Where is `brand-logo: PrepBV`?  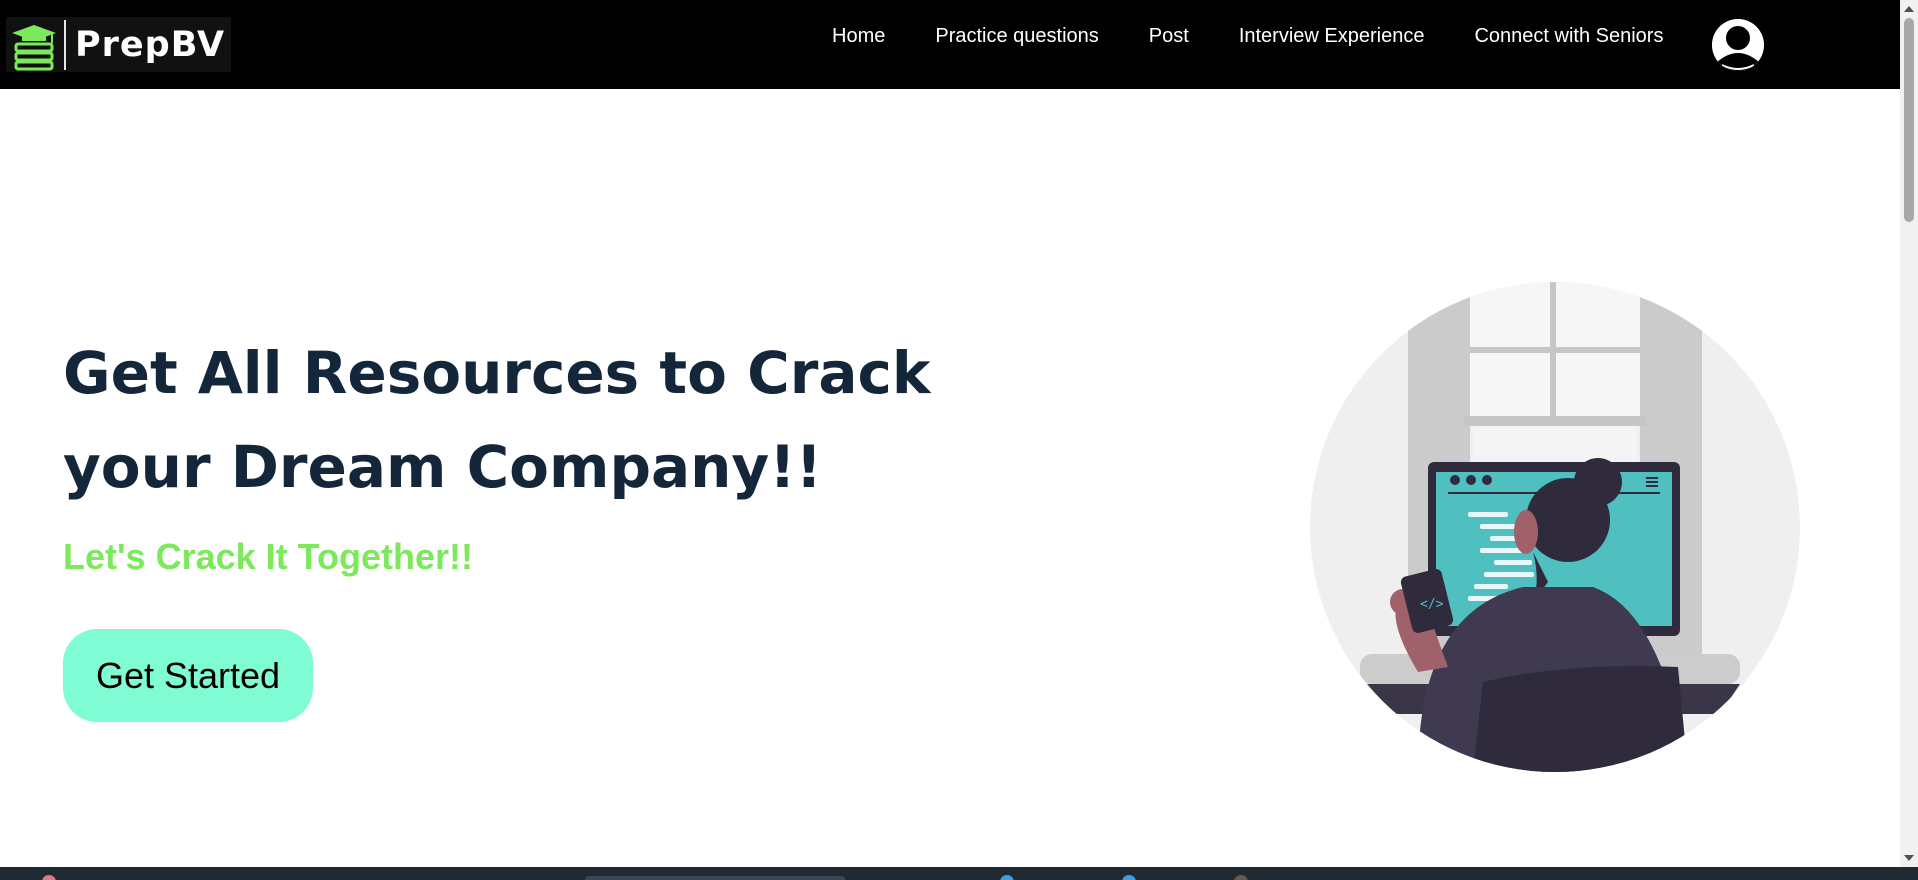
brand-logo: PrepBV is located at coordinates (118, 44).